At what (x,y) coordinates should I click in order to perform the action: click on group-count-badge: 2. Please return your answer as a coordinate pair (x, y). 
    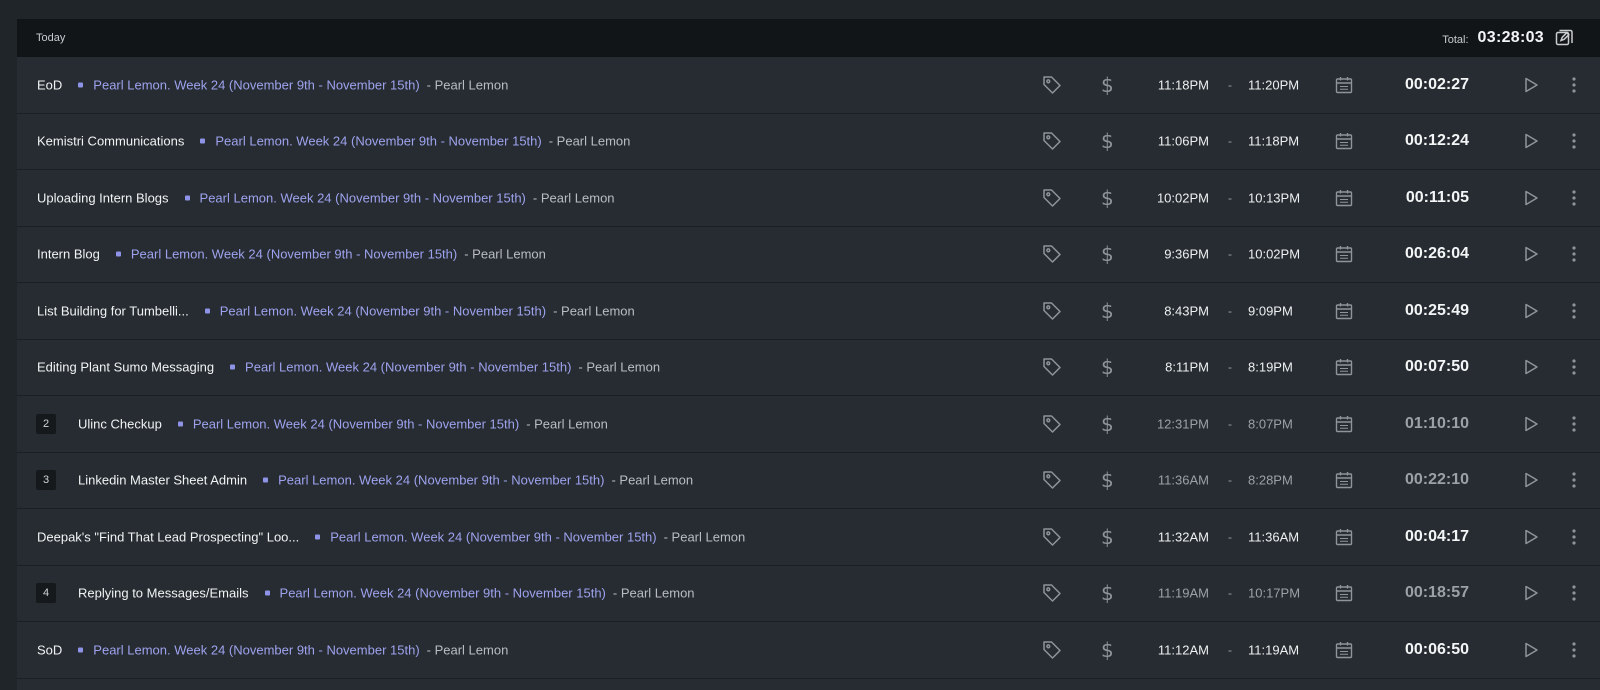
    Looking at the image, I should click on (46, 423).